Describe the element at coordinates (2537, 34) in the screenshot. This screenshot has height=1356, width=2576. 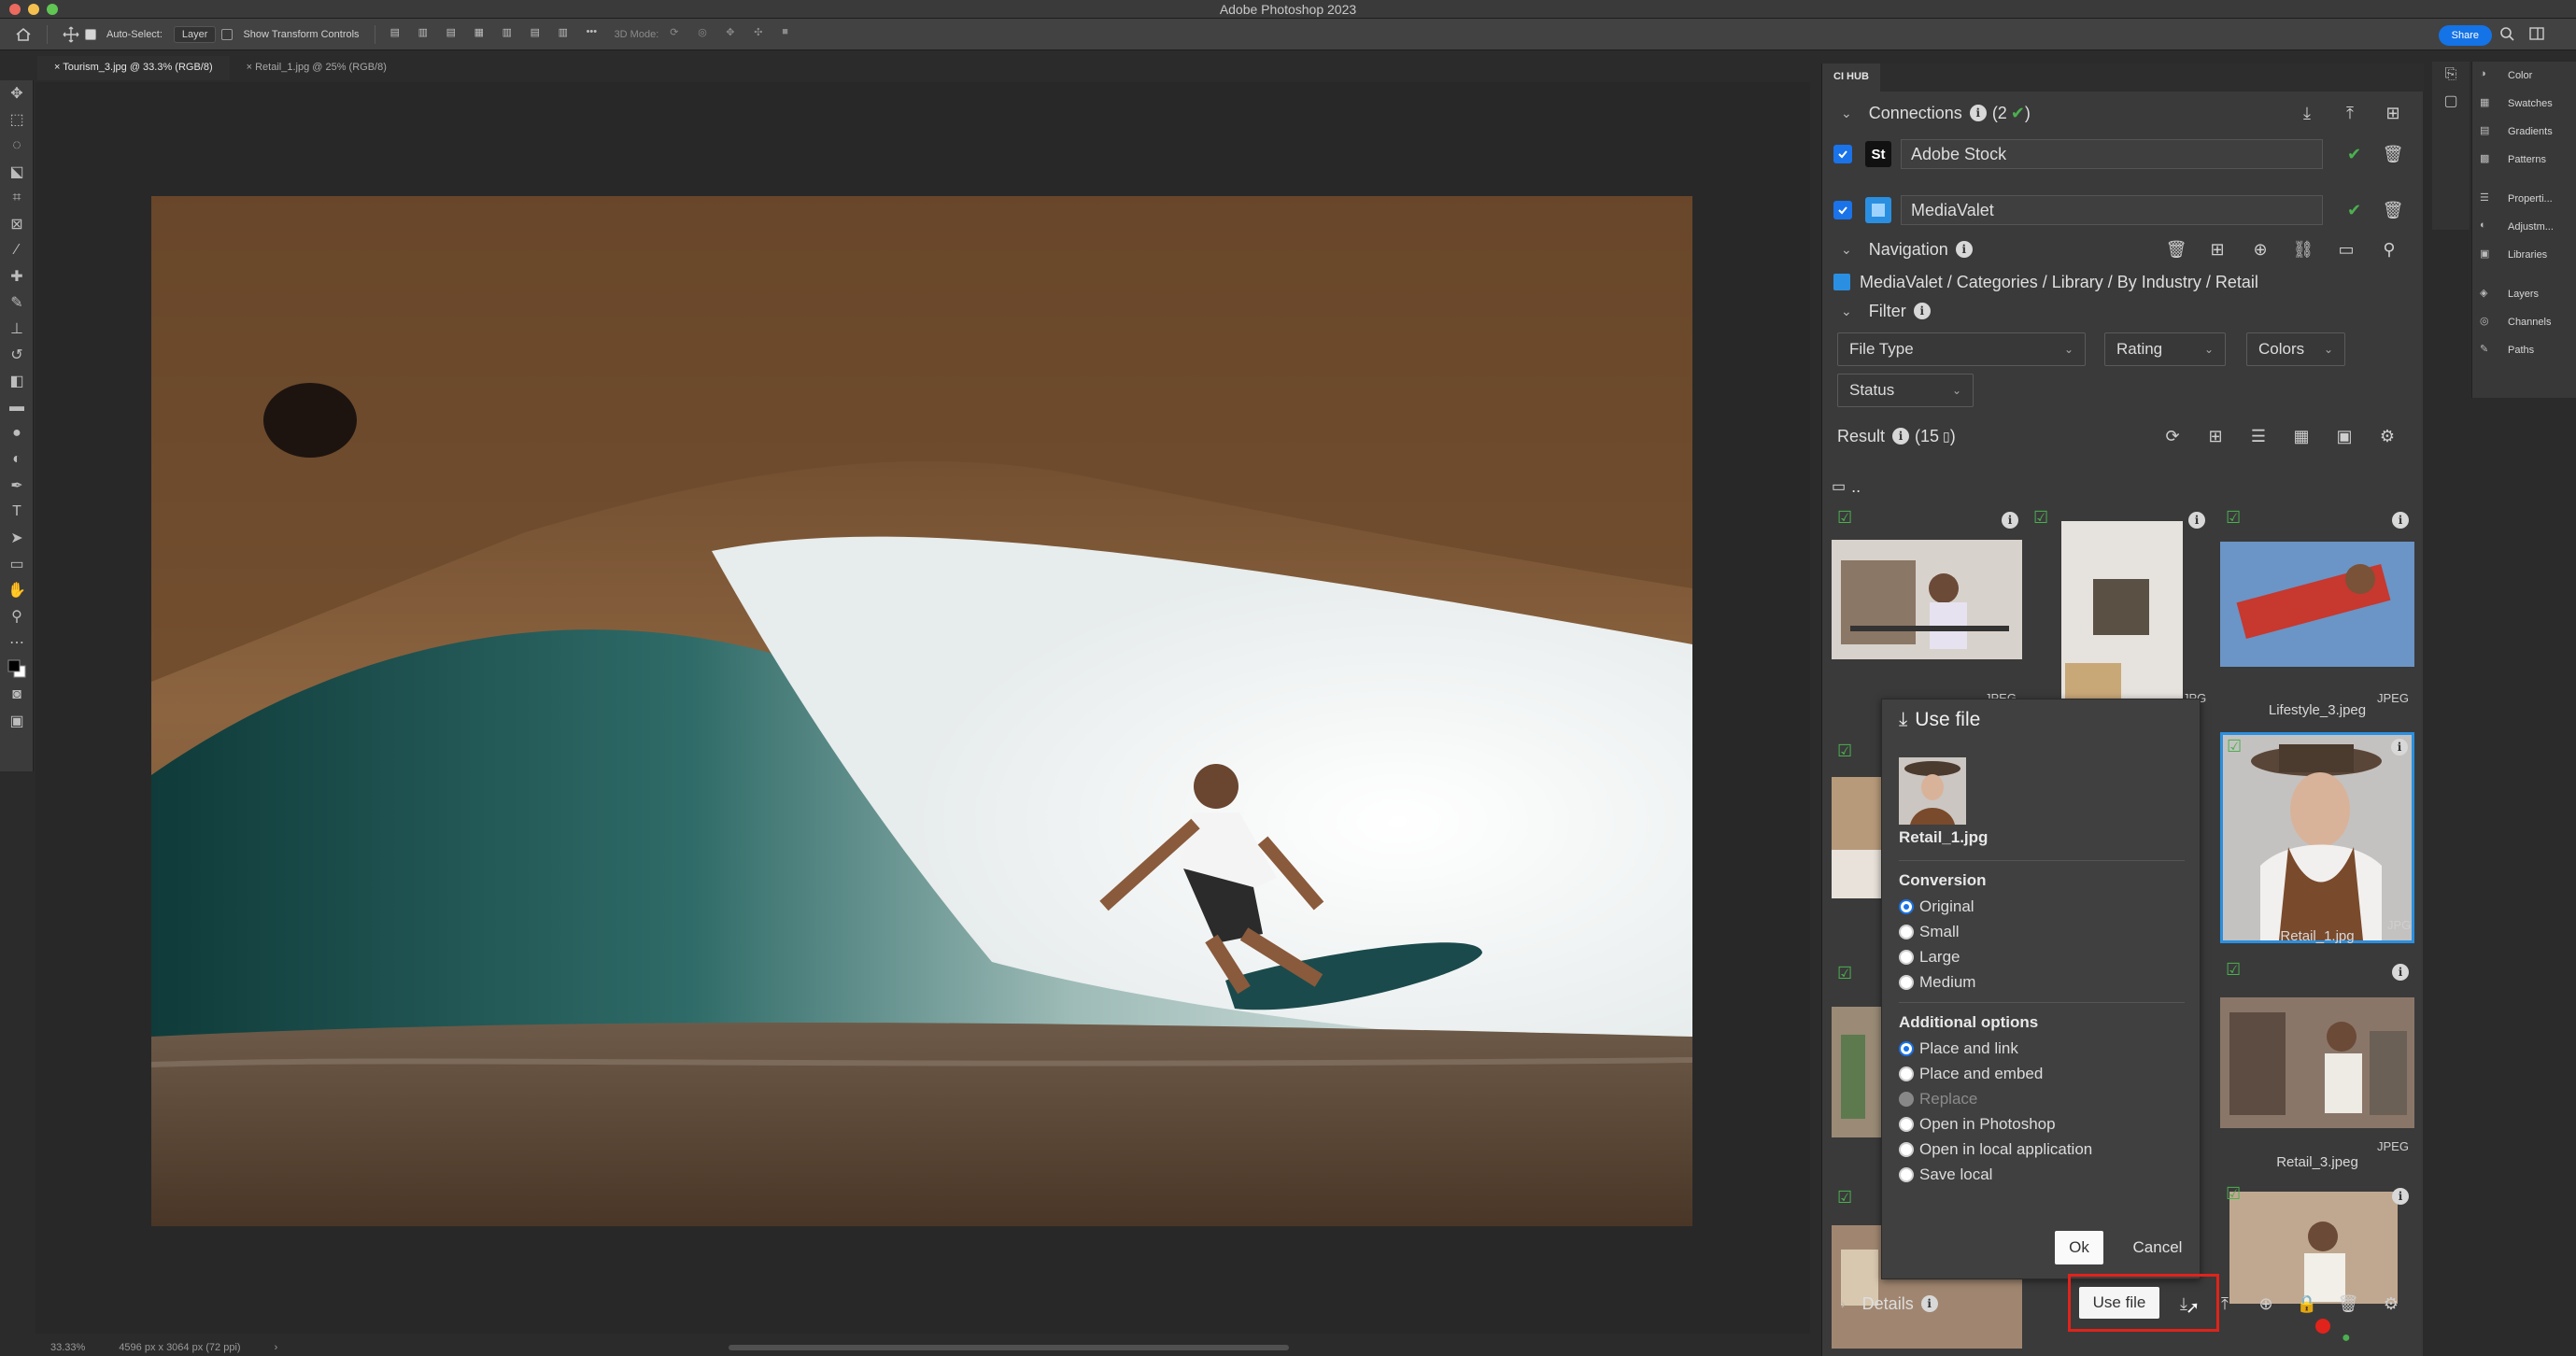
I see `workspace-icon` at that location.